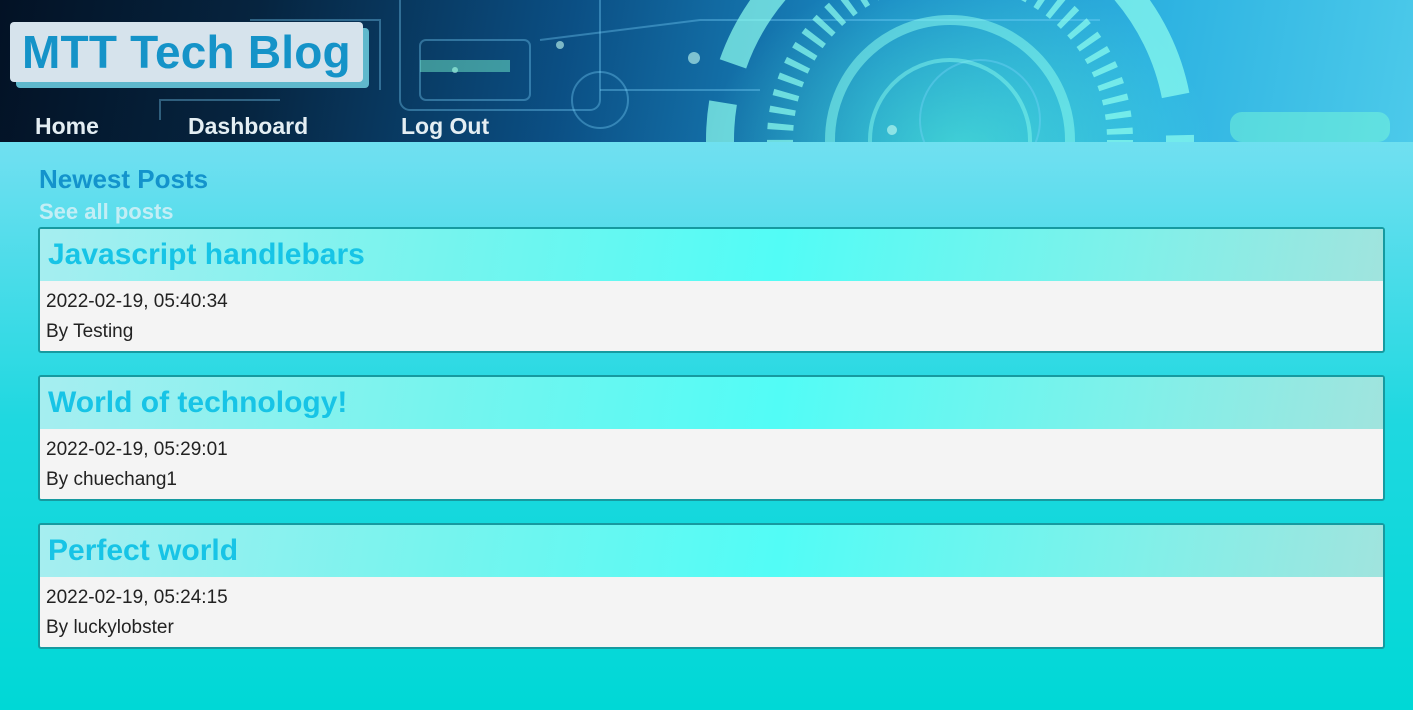 This screenshot has height=710, width=1413. I want to click on post-card-header: Perfect world, so click(711, 551).